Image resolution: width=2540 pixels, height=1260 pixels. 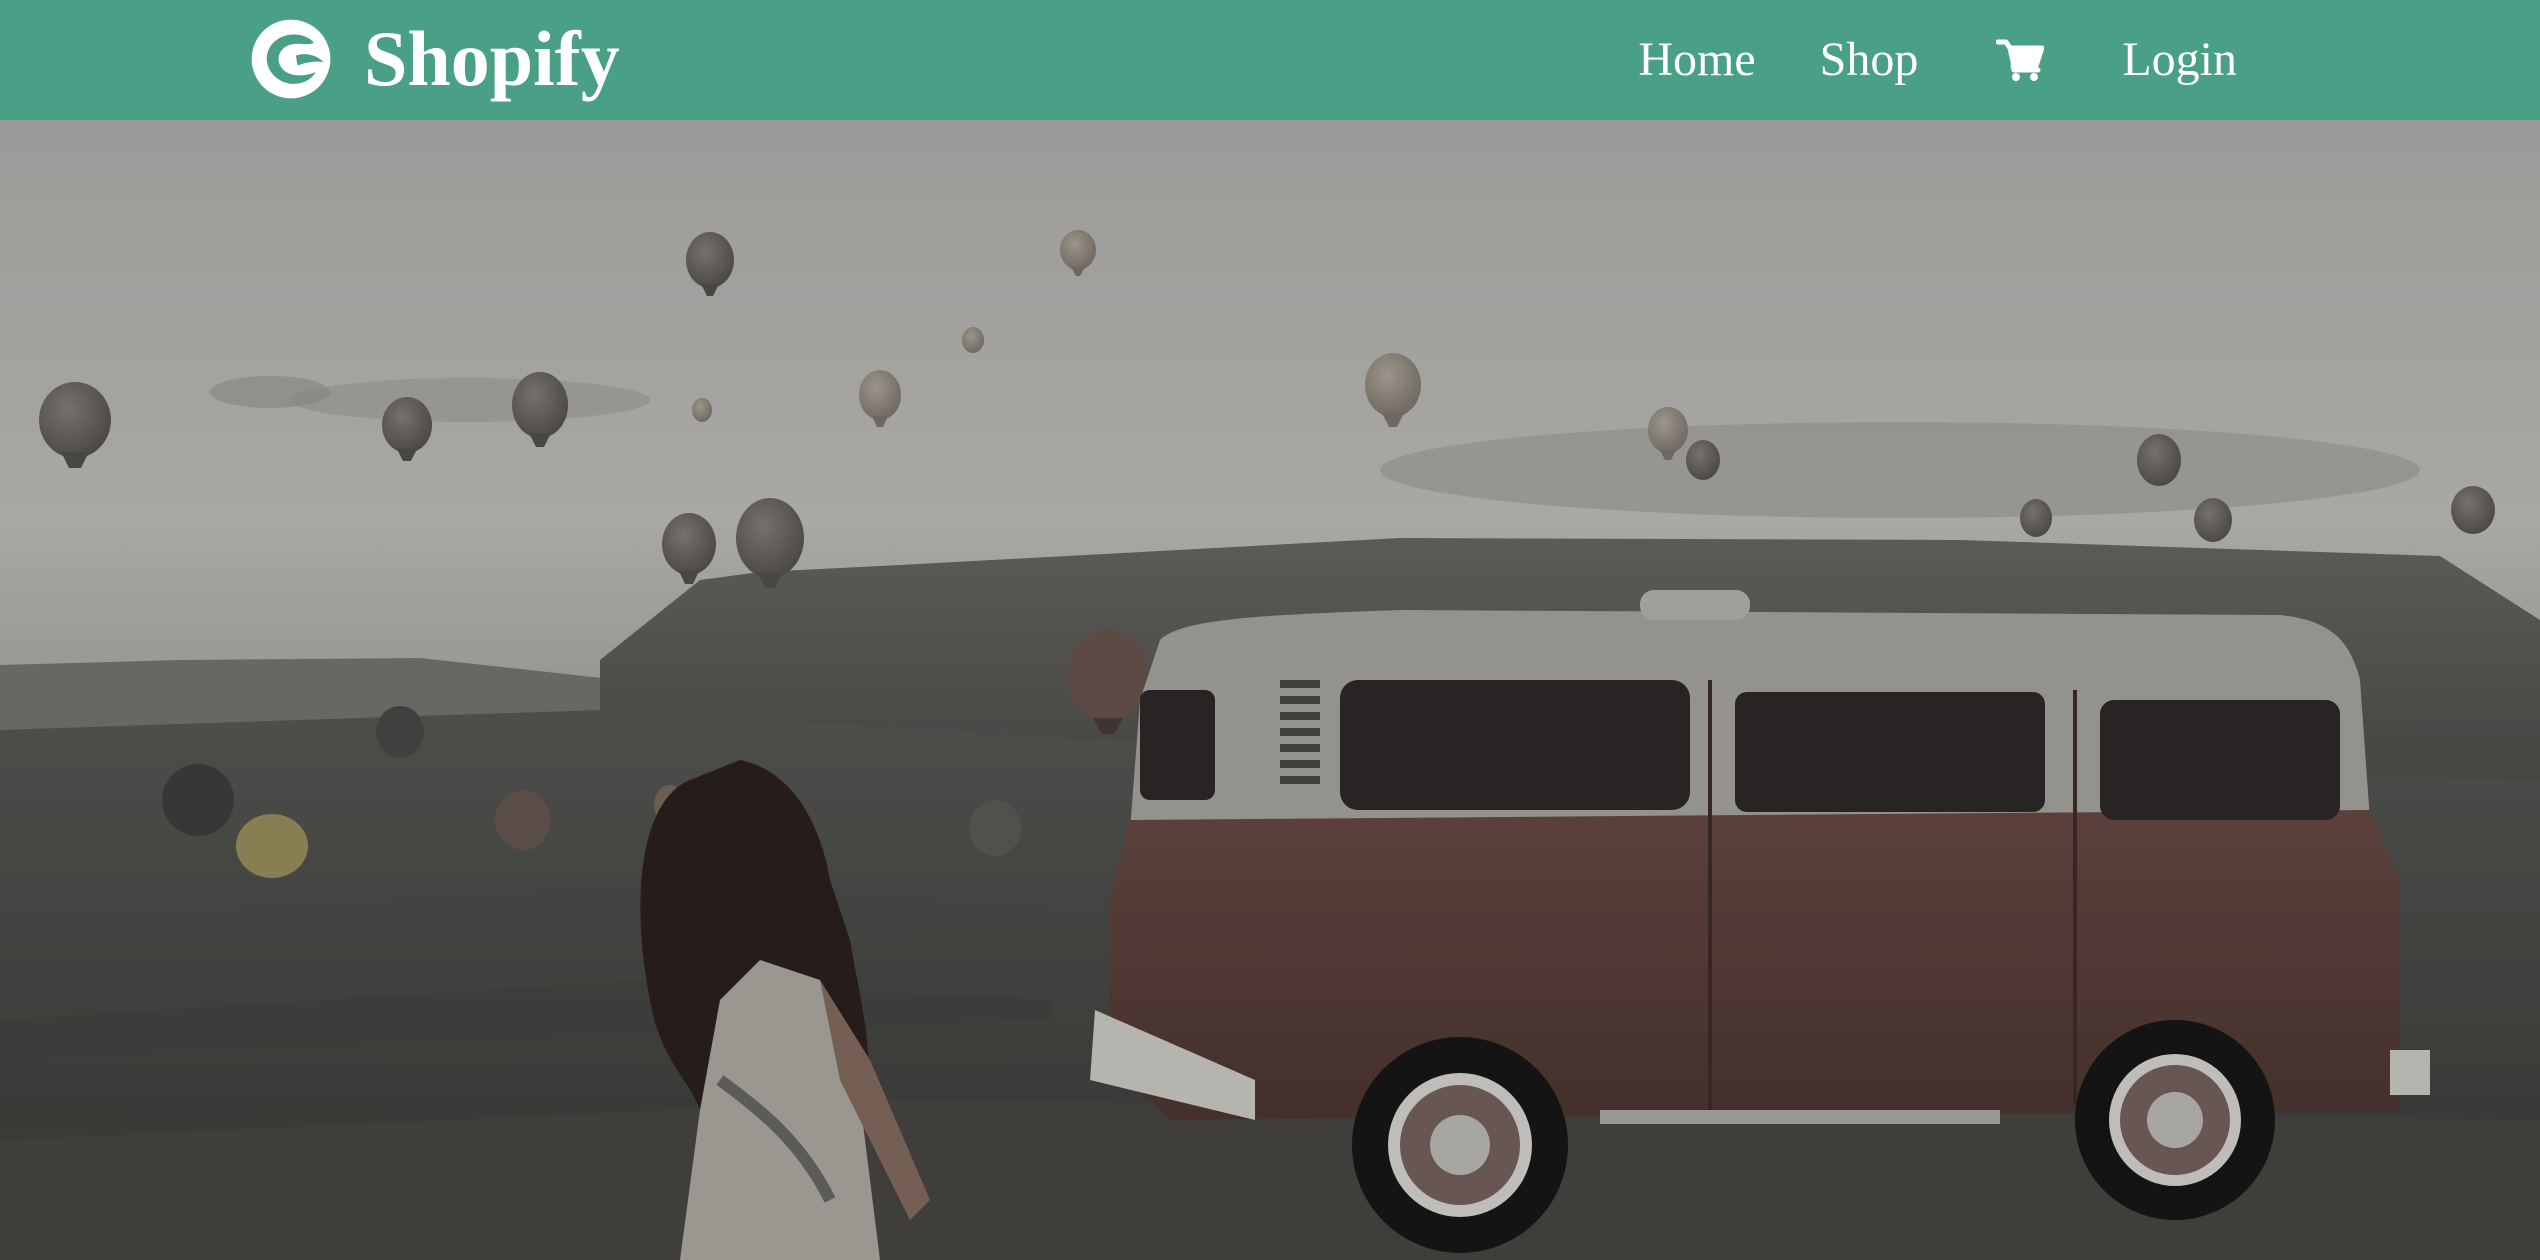 I want to click on cart-link, so click(x=2020, y=60).